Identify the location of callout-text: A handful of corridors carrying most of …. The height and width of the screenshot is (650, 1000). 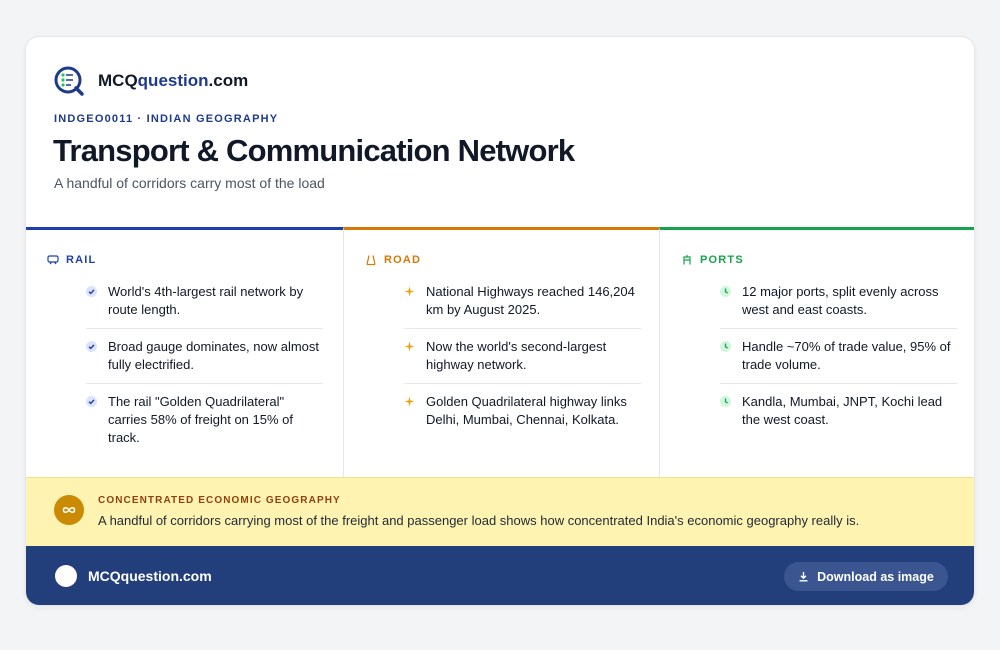
(479, 520).